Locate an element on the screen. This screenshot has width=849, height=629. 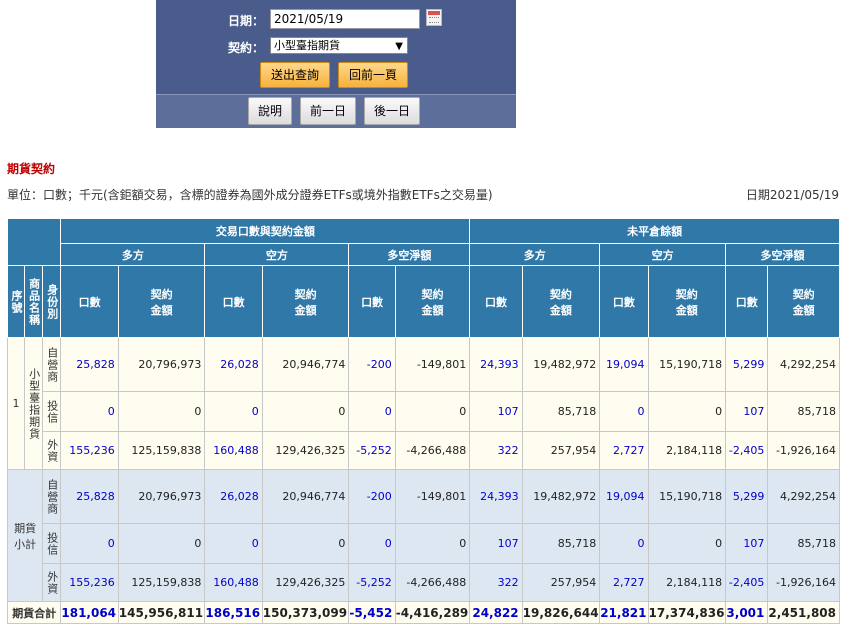
contract-select: 小型臺指期貨 ▼ is located at coordinates (339, 45).